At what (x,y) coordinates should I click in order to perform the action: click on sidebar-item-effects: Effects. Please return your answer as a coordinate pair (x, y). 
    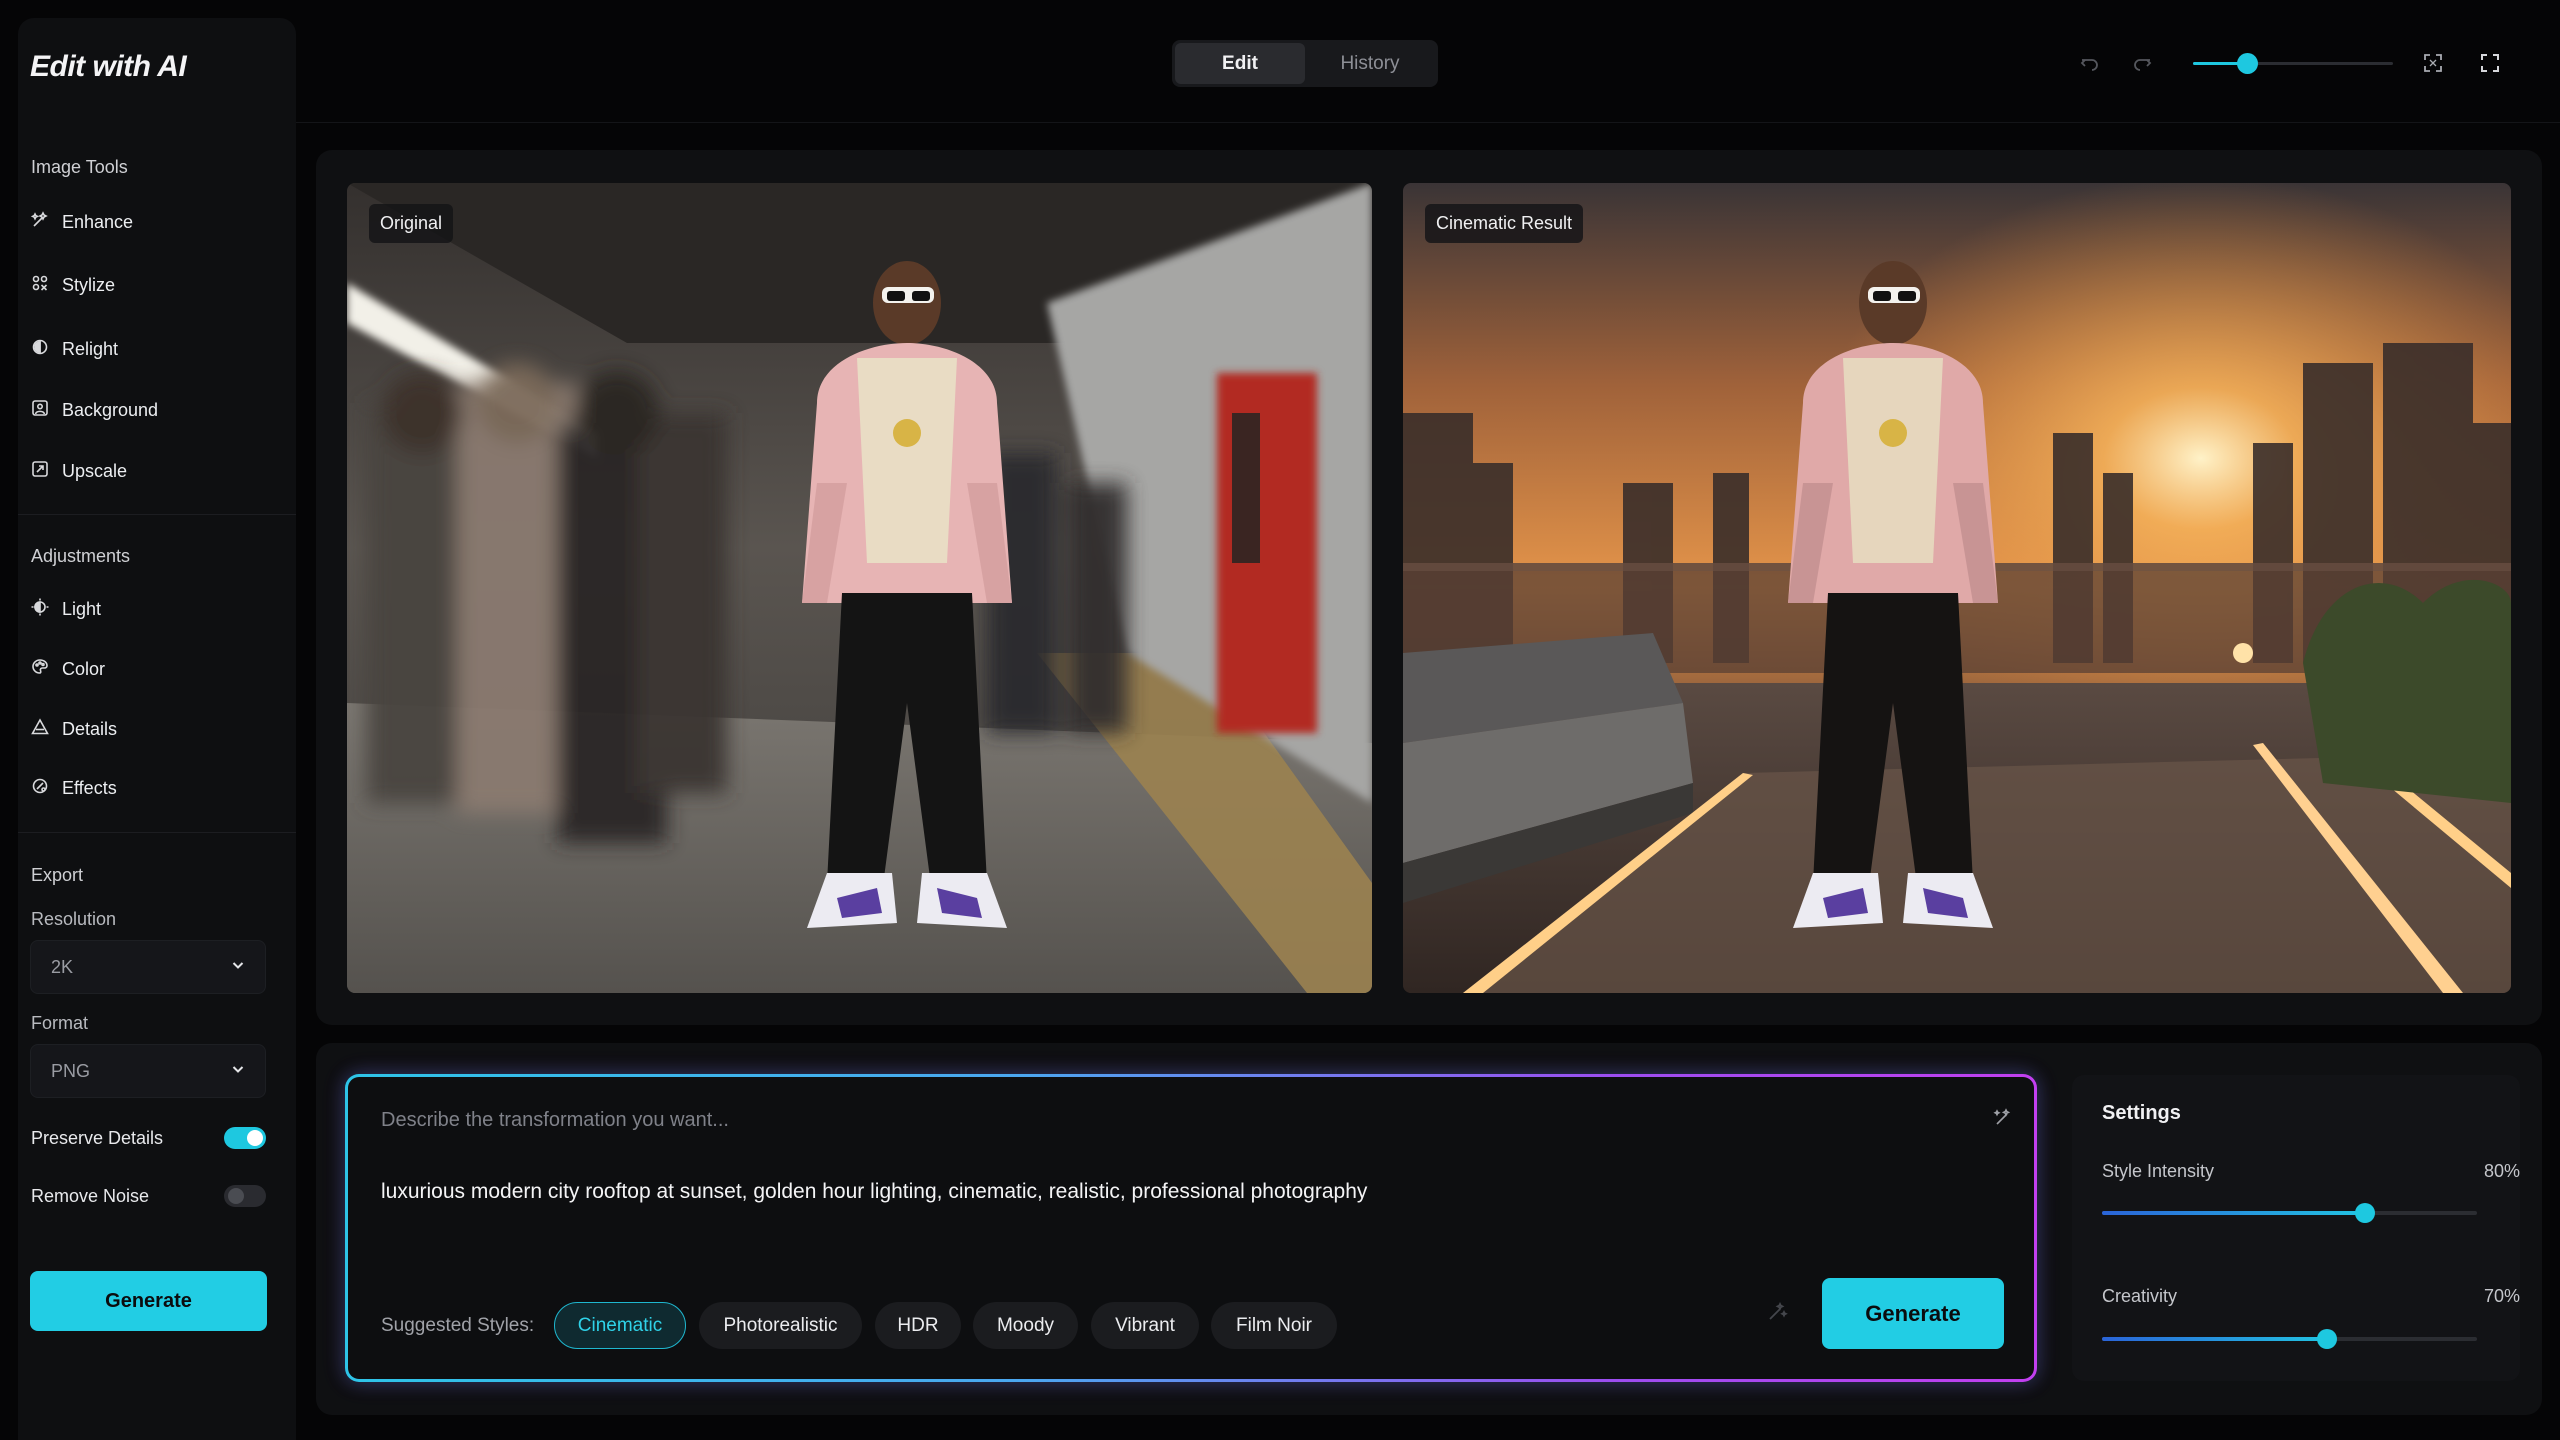
    Looking at the image, I should click on (73, 788).